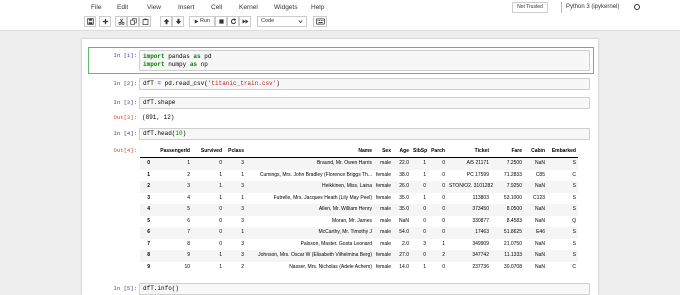  What do you see at coordinates (530, 7) in the screenshot?
I see `trust-button: Not Trusted` at bounding box center [530, 7].